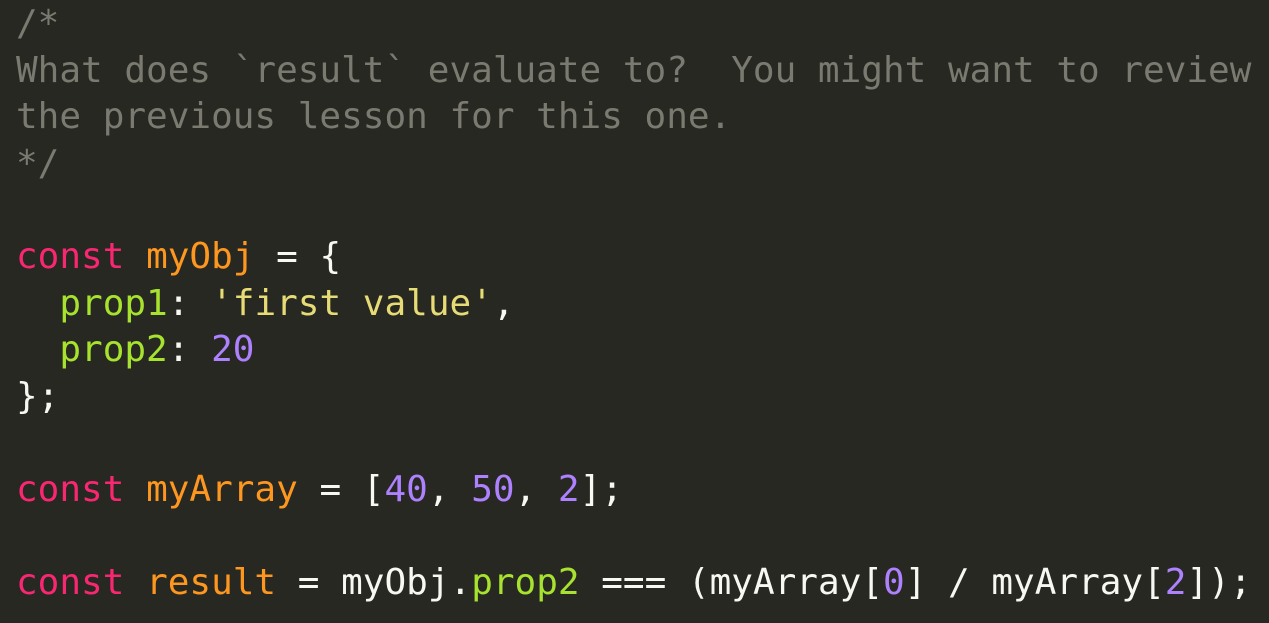 The height and width of the screenshot is (623, 1269). What do you see at coordinates (493, 489) in the screenshot?
I see `number-literal-token: 50` at bounding box center [493, 489].